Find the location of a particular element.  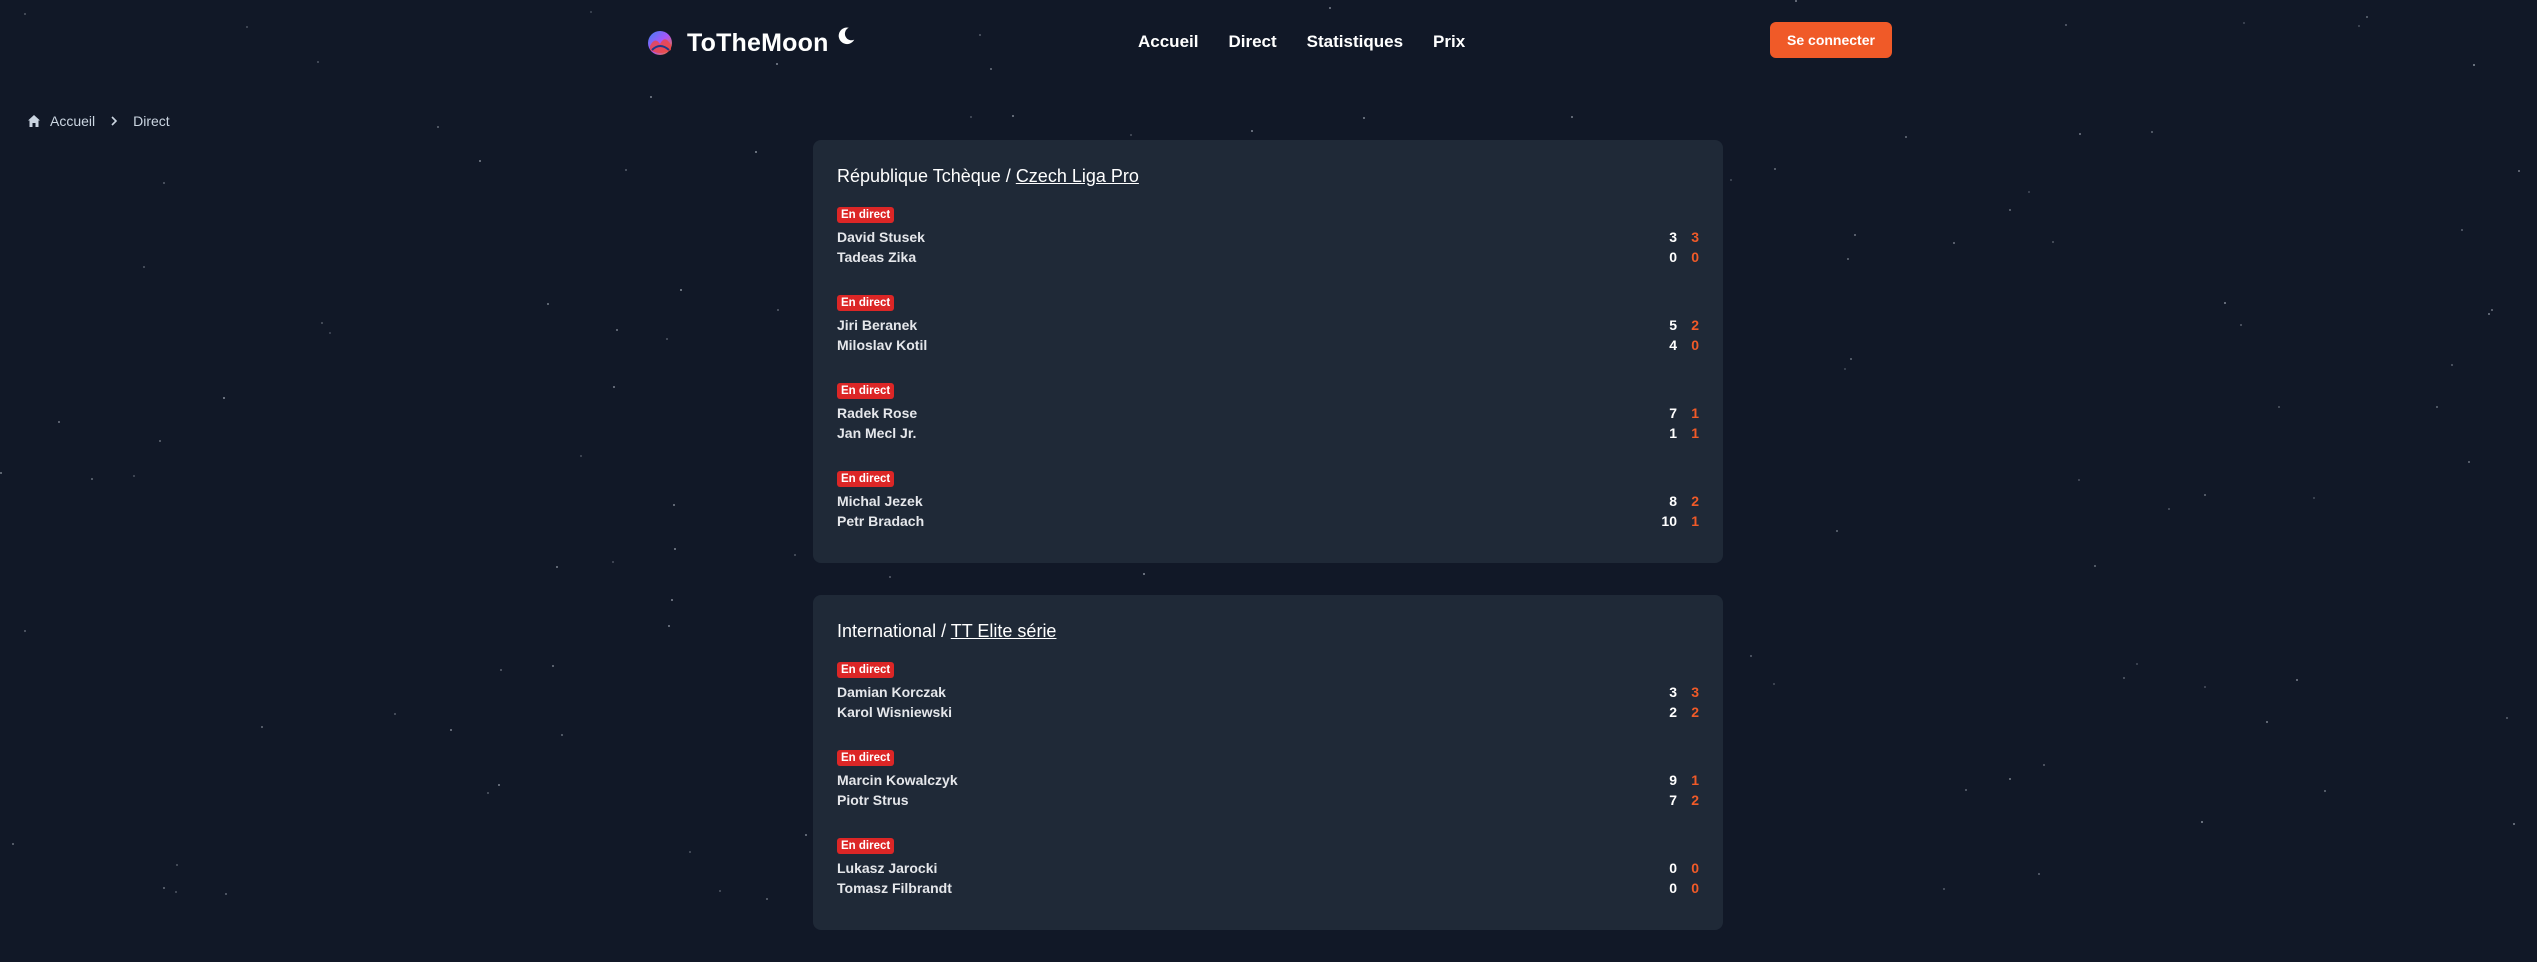

player-row: Marcin Kowalczyk 9 1 is located at coordinates (1268, 780).